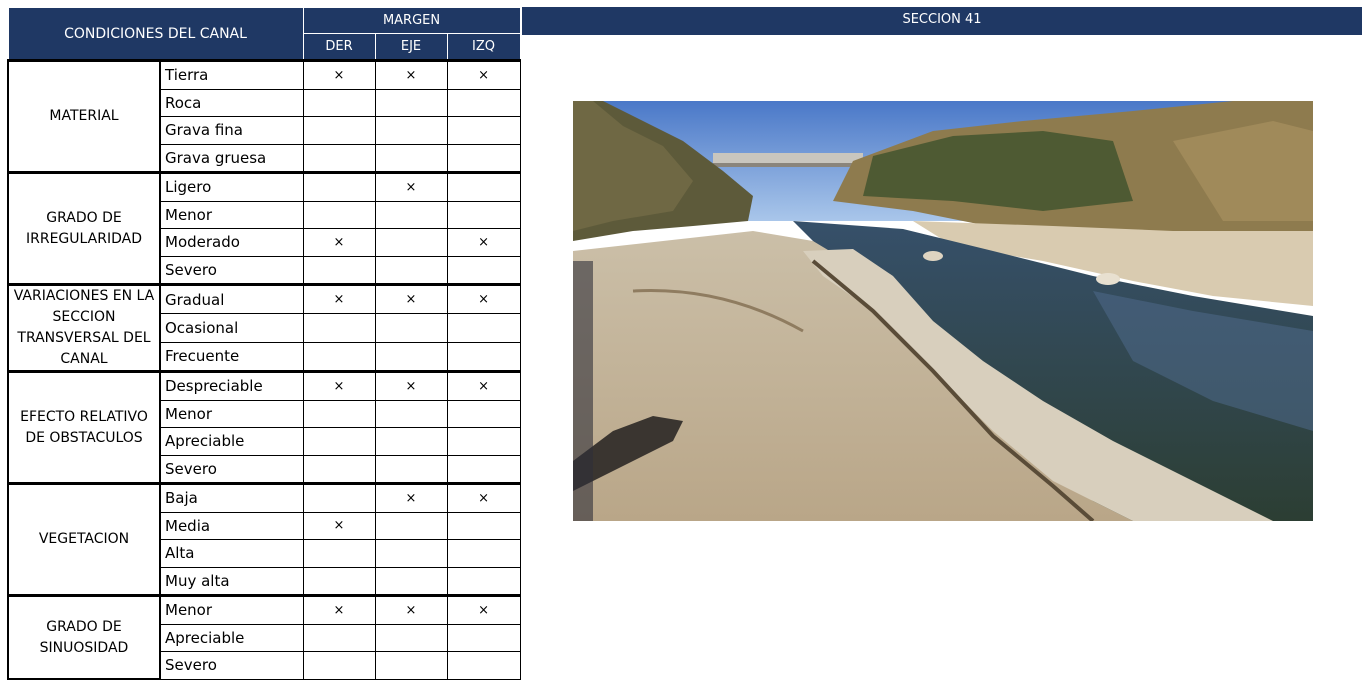 This screenshot has width=1362, height=694. What do you see at coordinates (231, 242) in the screenshot?
I see `sub-condition-label: Moderado` at bounding box center [231, 242].